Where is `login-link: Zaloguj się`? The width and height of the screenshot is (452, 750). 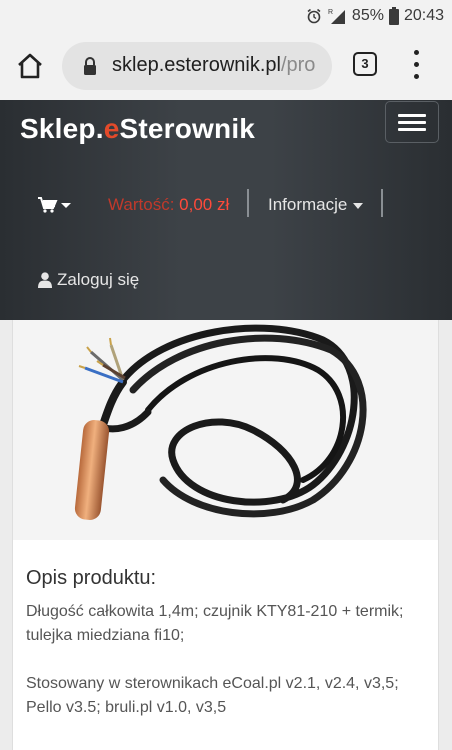 login-link: Zaloguj się is located at coordinates (88, 280).